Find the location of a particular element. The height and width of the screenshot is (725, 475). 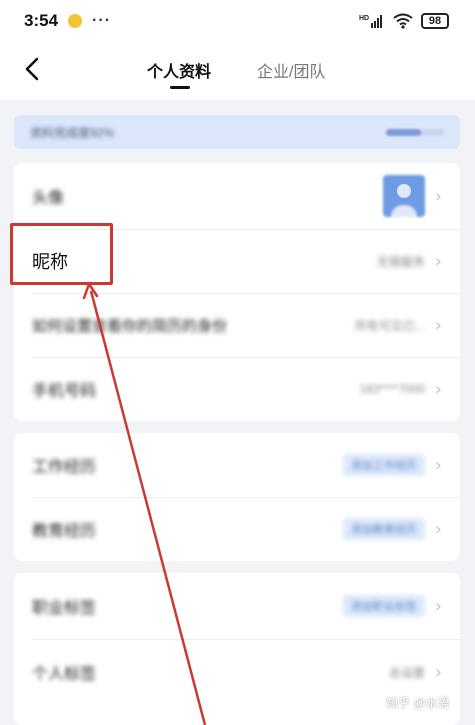

avatar-label: 头像 is located at coordinates (48, 198).